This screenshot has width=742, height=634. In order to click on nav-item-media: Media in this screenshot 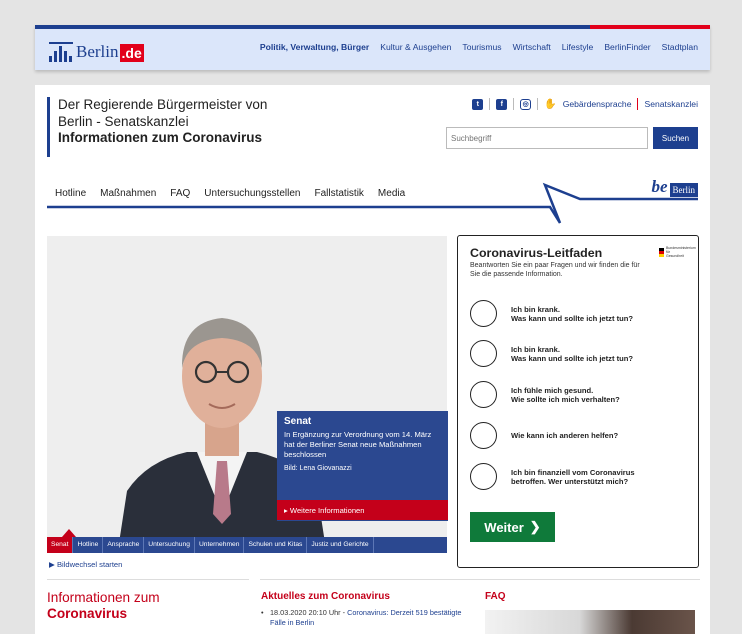, I will do `click(391, 193)`.